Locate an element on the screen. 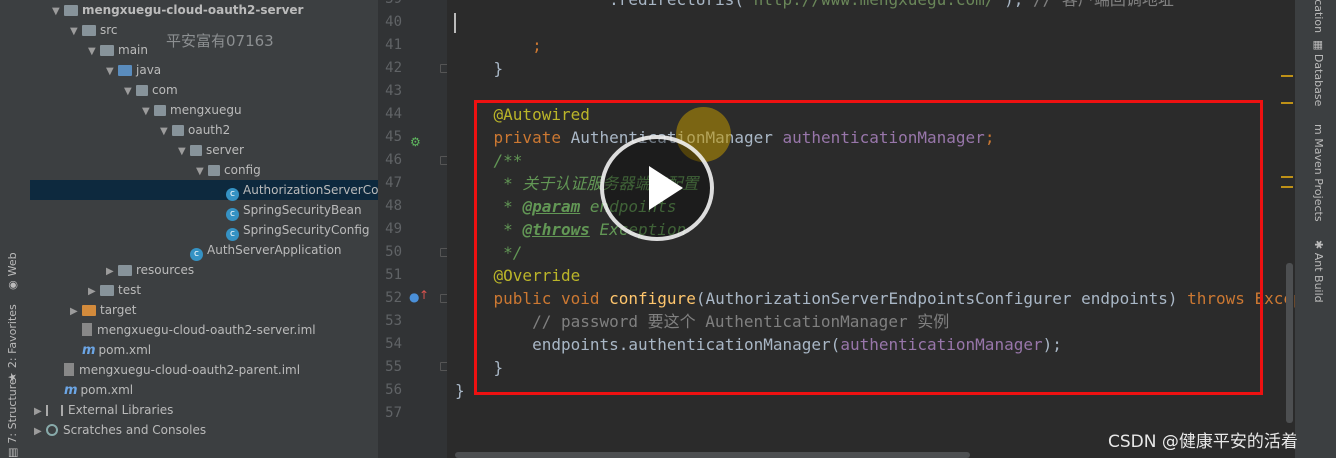  tree-item-label: SpringSecurityConfig is located at coordinates (306, 230).